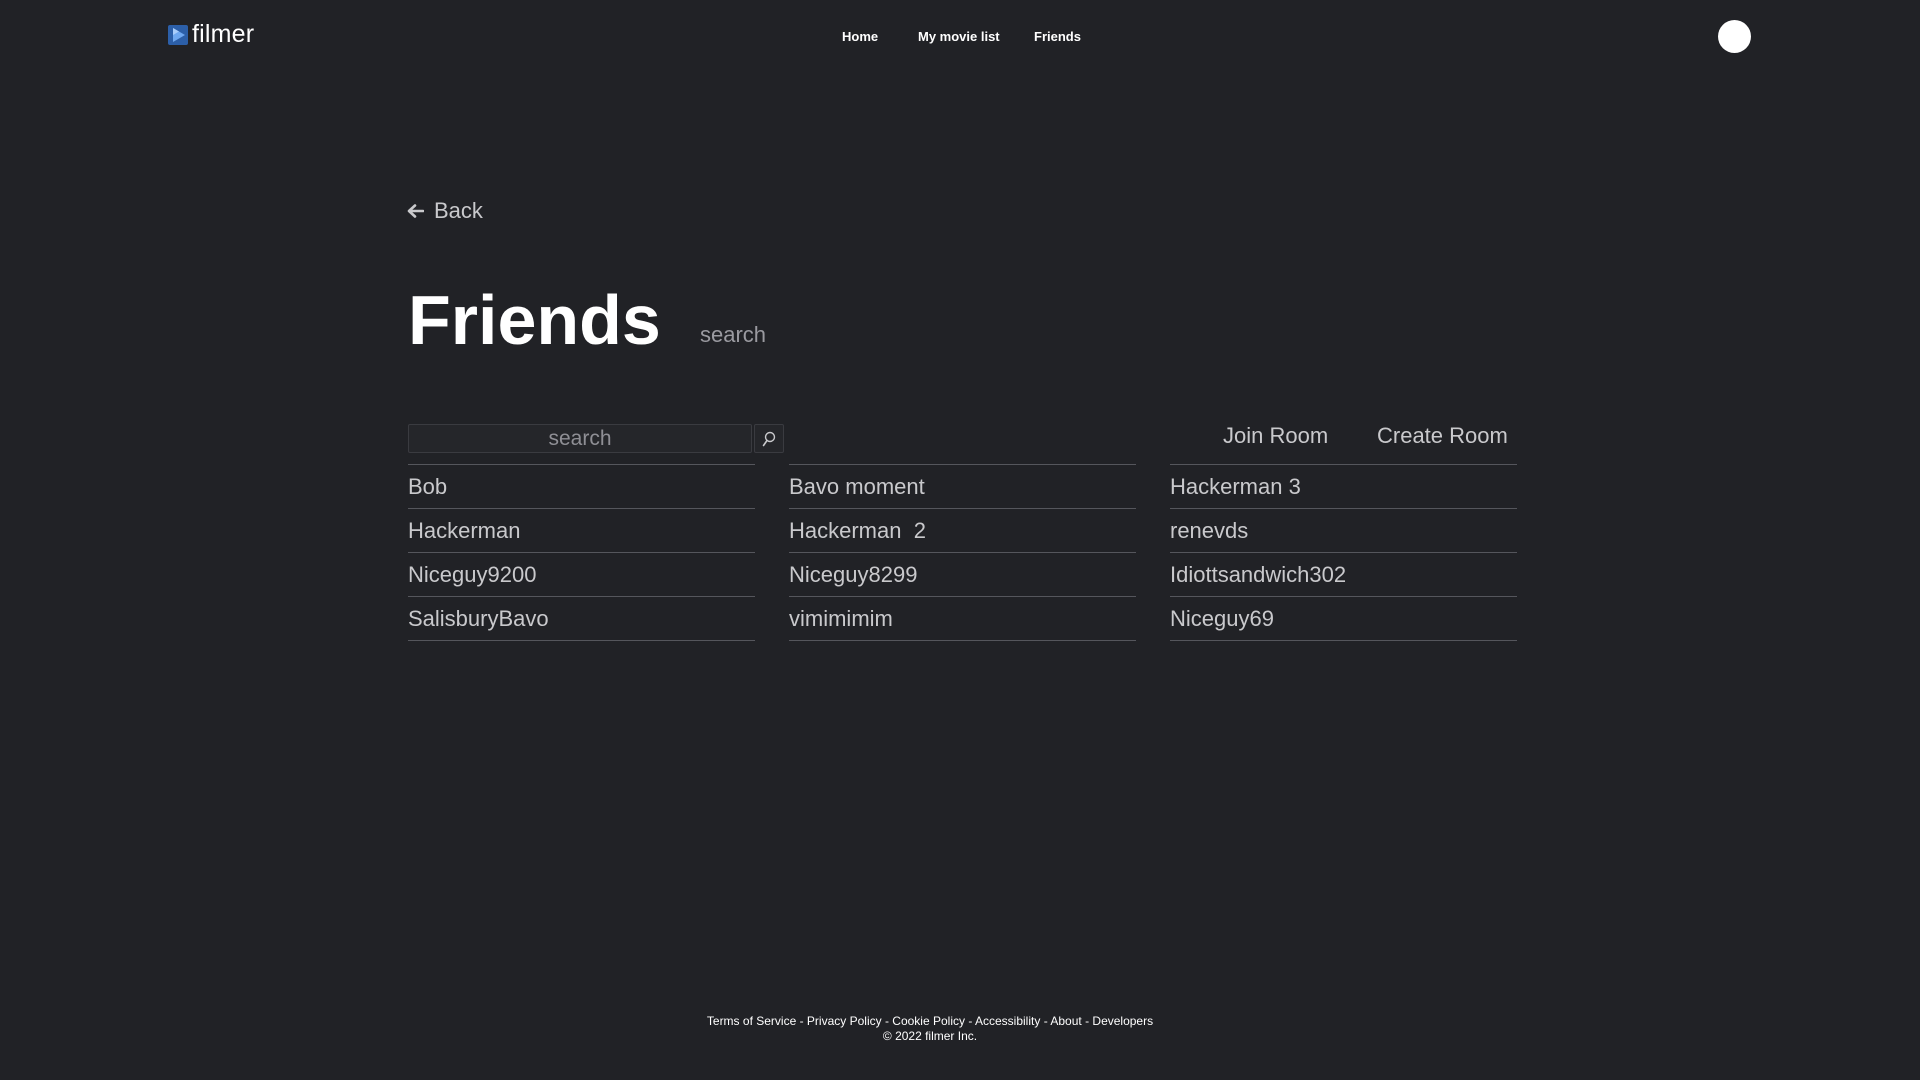  I want to click on back-label: Back, so click(458, 210).